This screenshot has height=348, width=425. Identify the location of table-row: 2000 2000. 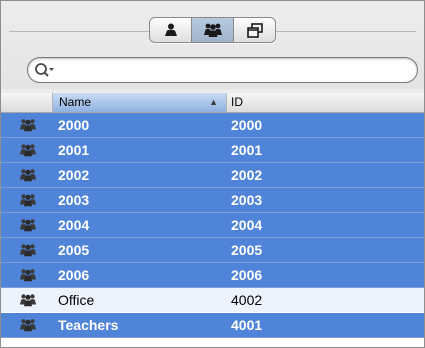
(212, 125).